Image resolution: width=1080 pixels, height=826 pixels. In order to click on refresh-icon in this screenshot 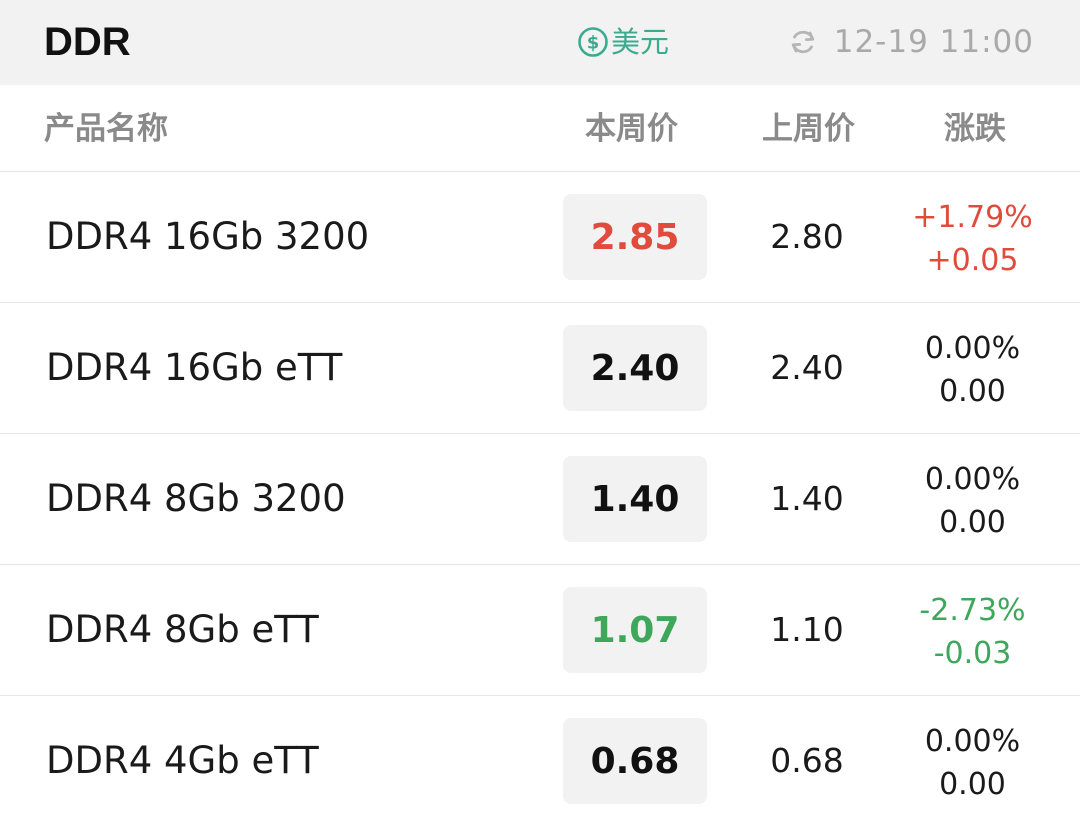, I will do `click(803, 42)`.